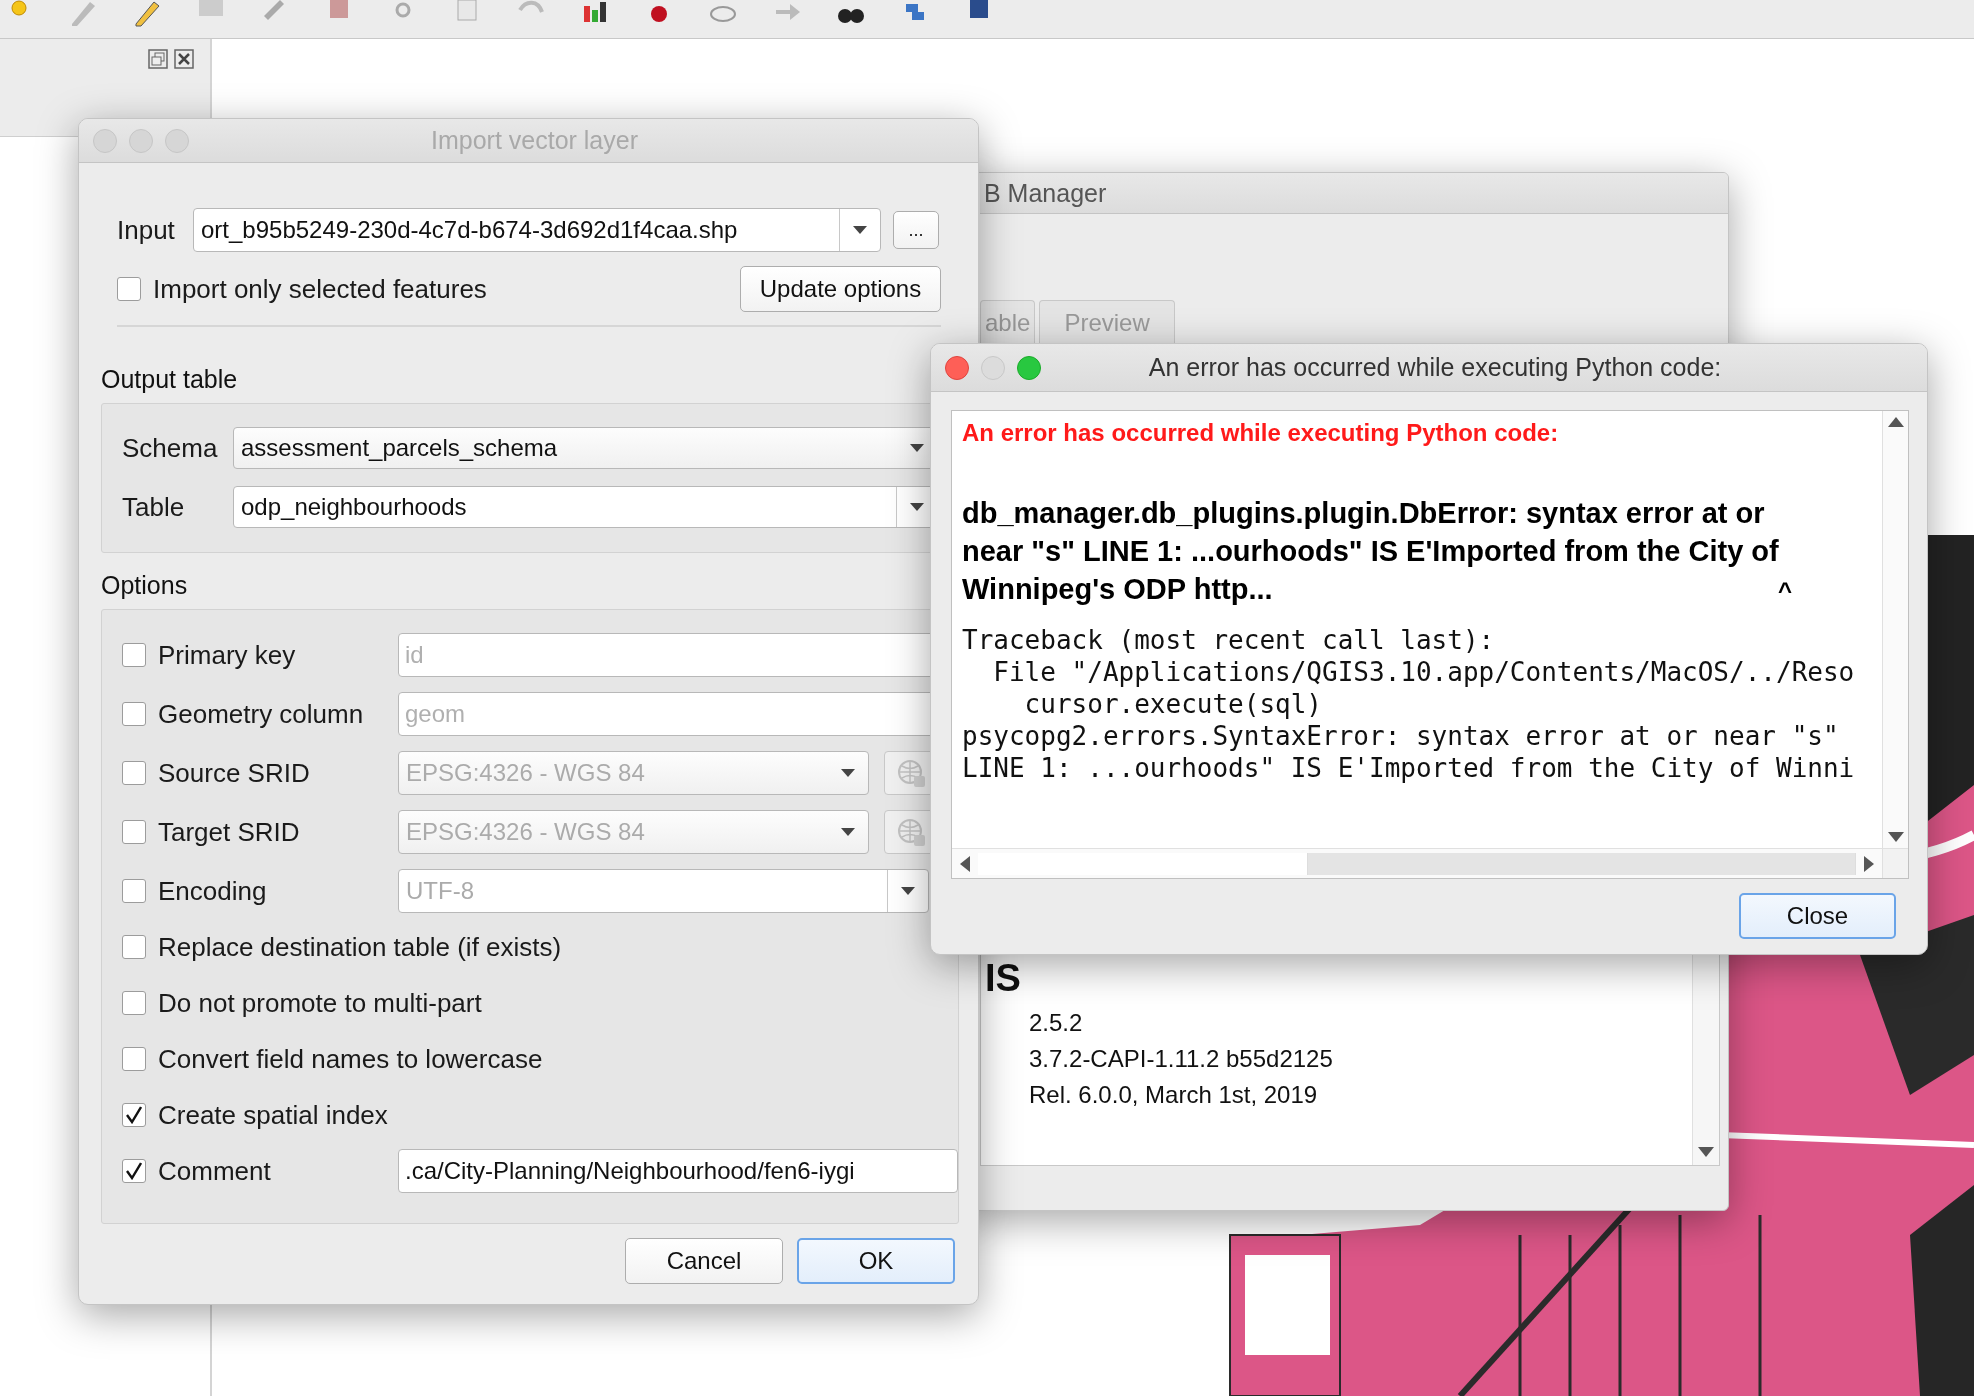  Describe the element at coordinates (261, 714) in the screenshot. I see `option-label: Geometry column` at that location.